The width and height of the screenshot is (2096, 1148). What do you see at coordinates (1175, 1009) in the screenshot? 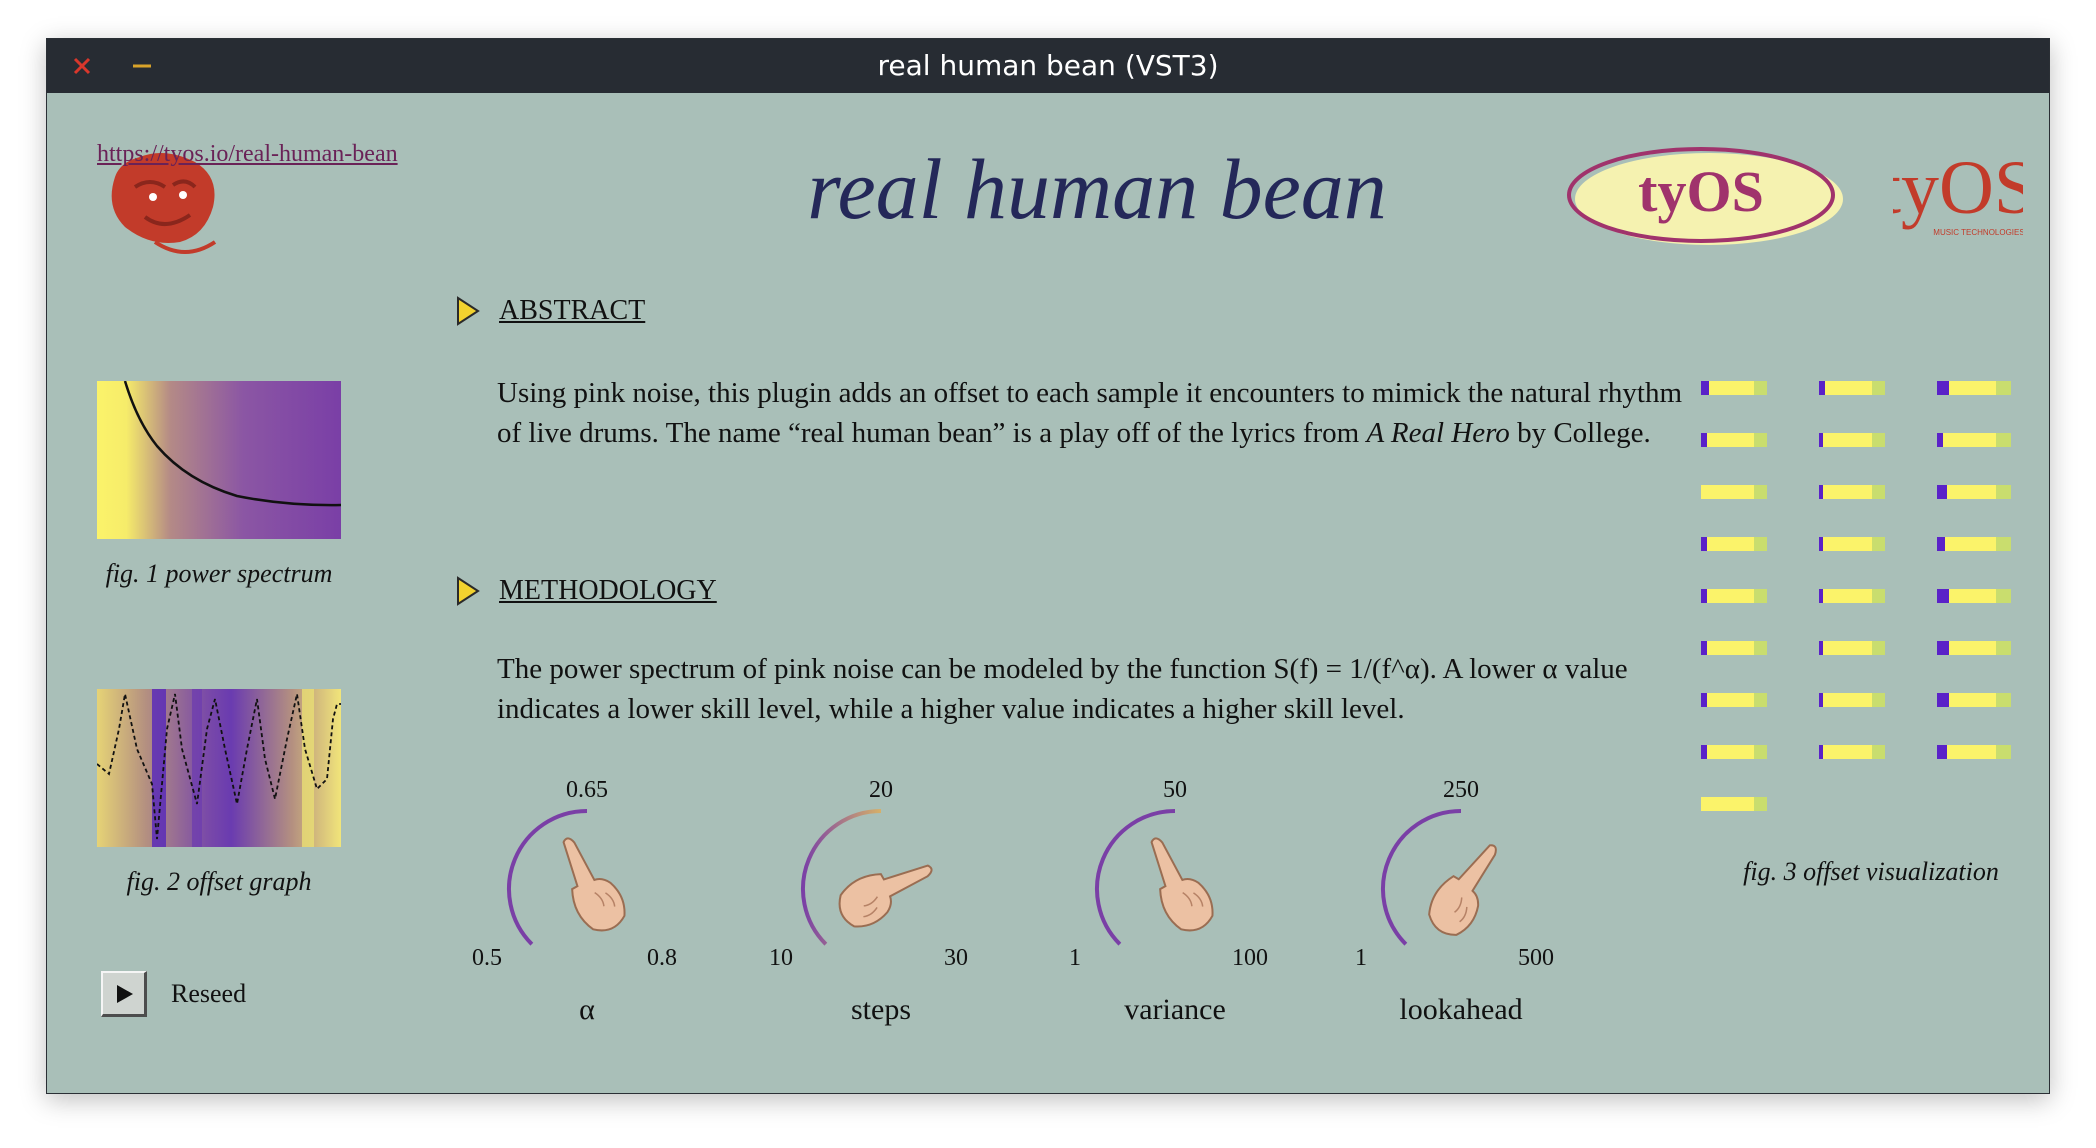
I see `knob-name-label: variance` at bounding box center [1175, 1009].